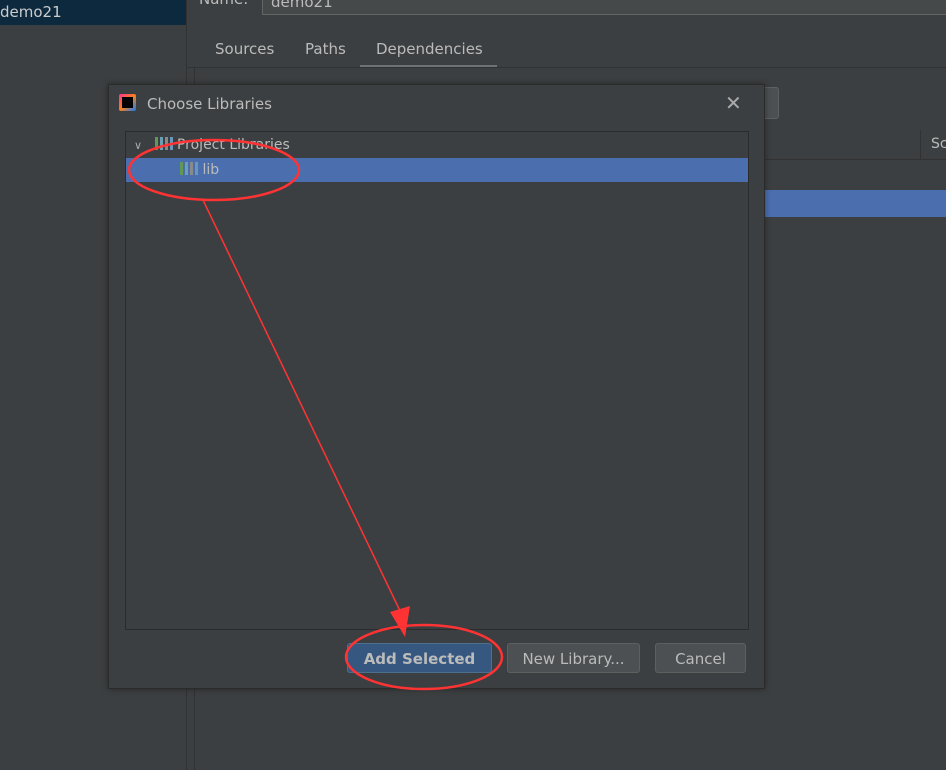 The image size is (946, 770). Describe the element at coordinates (424, 657) in the screenshot. I see `annotation-circle-add-selected` at that location.